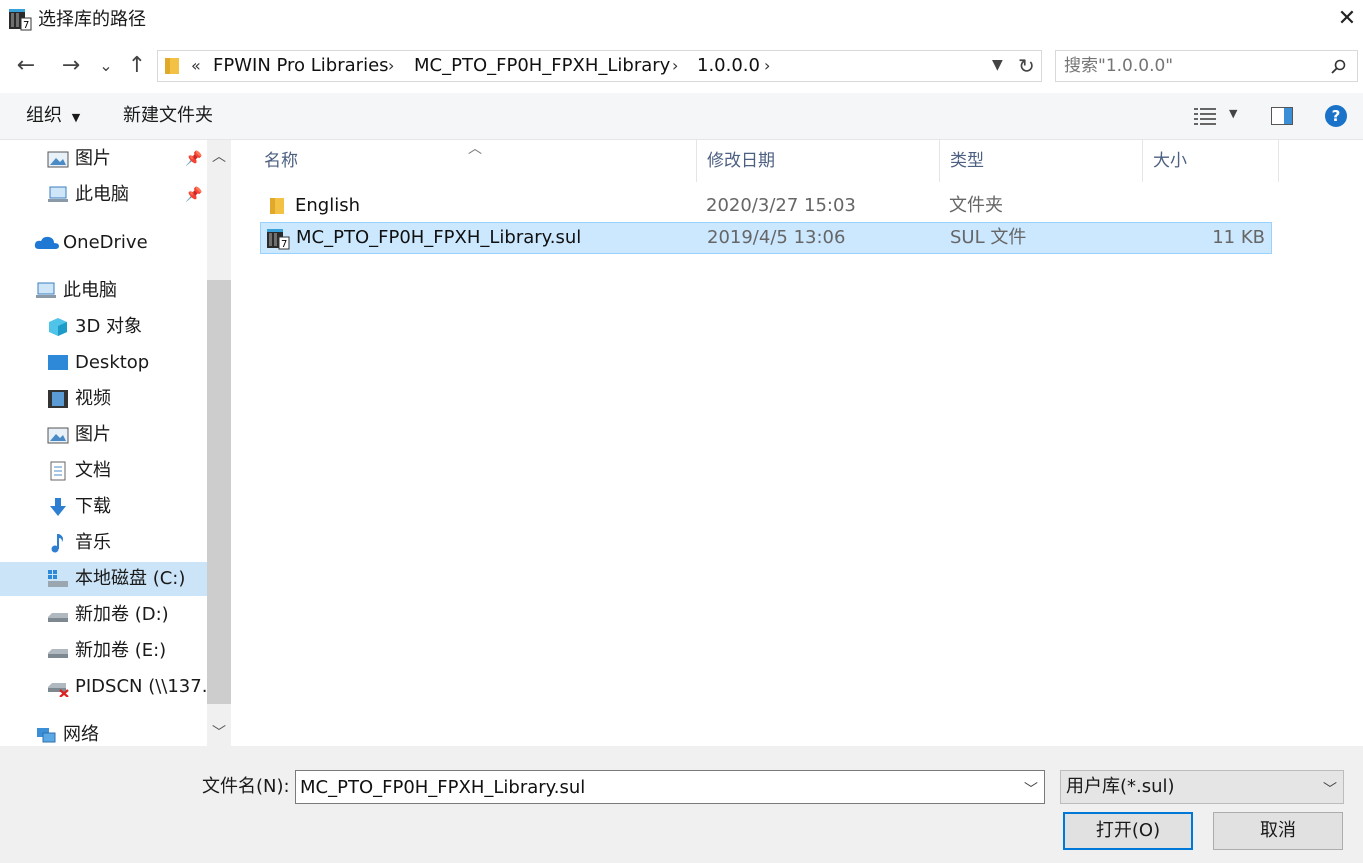  What do you see at coordinates (92, 19) in the screenshot?
I see `dialog-title: 选择库的路径` at bounding box center [92, 19].